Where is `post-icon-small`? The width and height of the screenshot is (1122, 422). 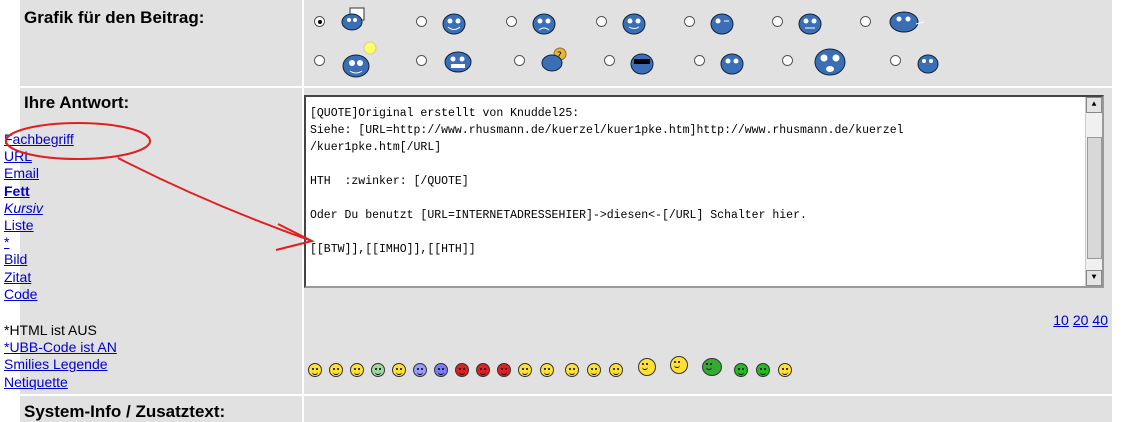 post-icon-small is located at coordinates (928, 64).